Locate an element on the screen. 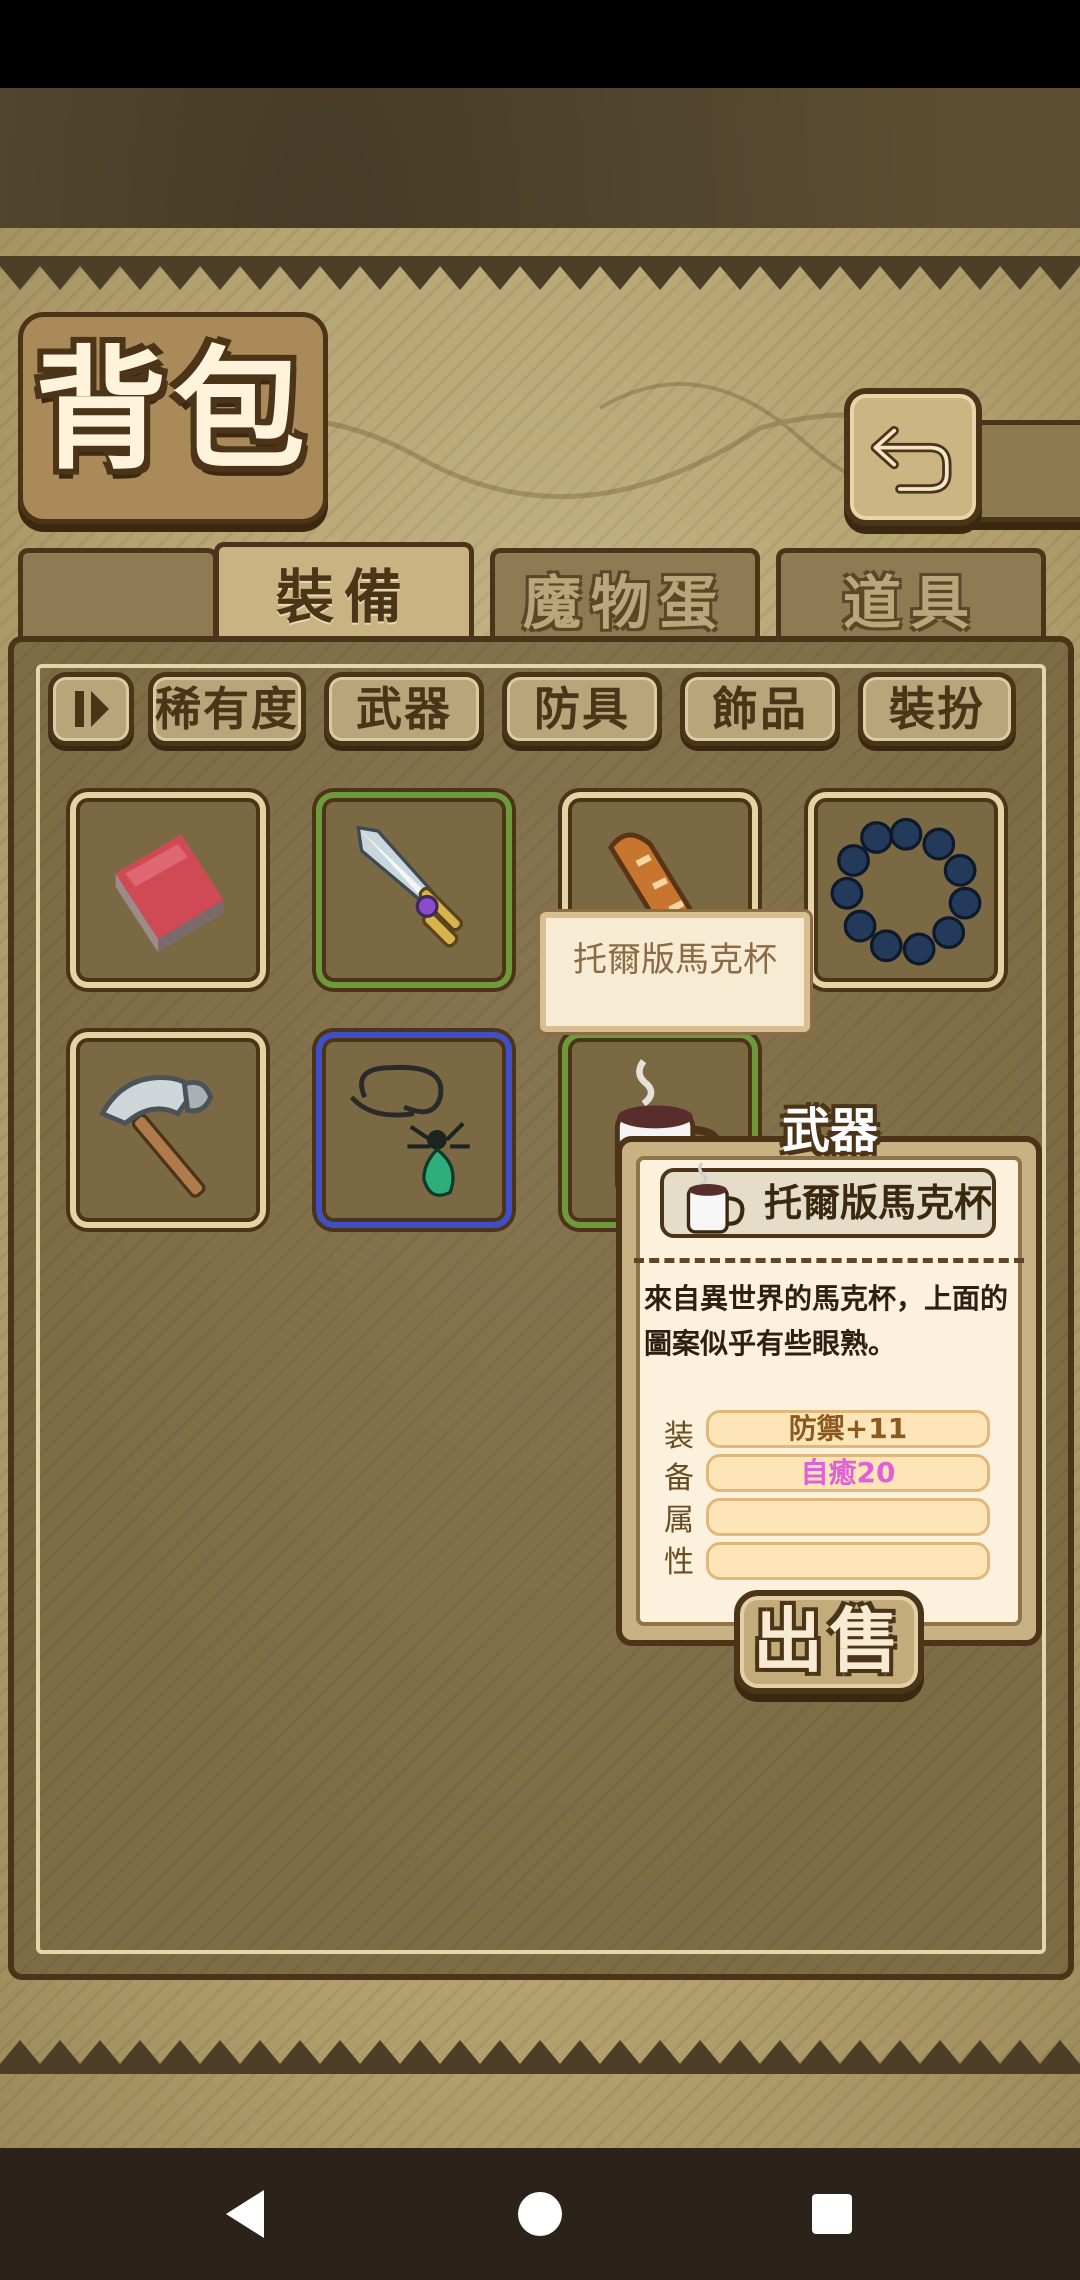 This screenshot has height=2280, width=1080. nav-home-icon is located at coordinates (540, 2214).